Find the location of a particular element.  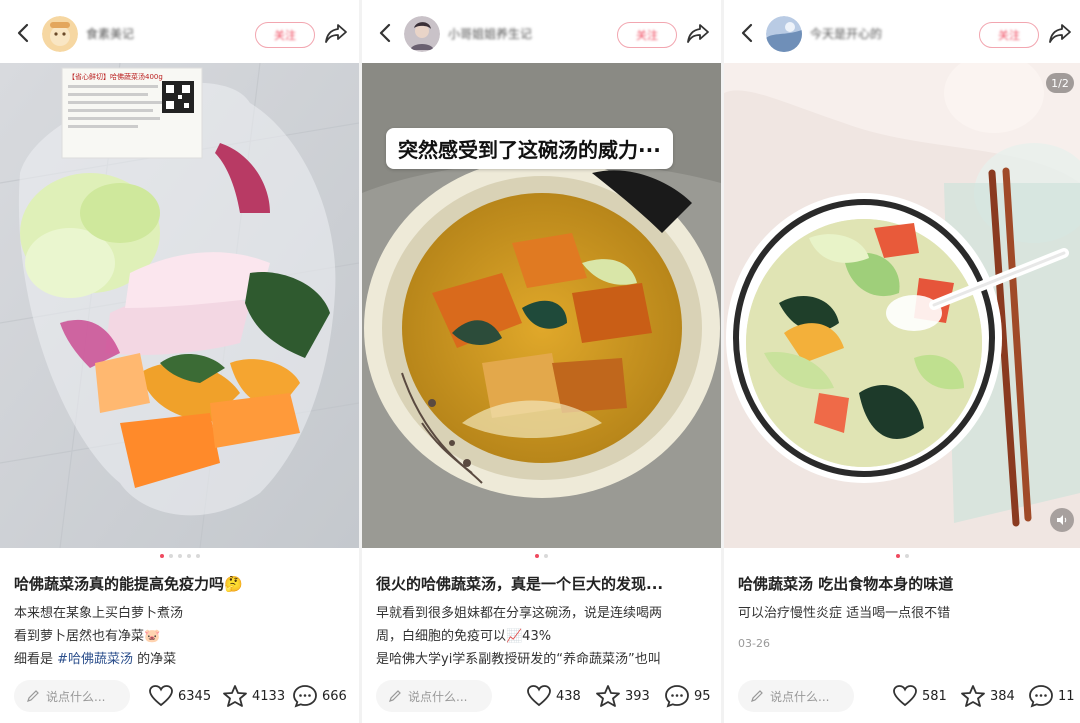

post-date: 03-26 is located at coordinates (754, 643).